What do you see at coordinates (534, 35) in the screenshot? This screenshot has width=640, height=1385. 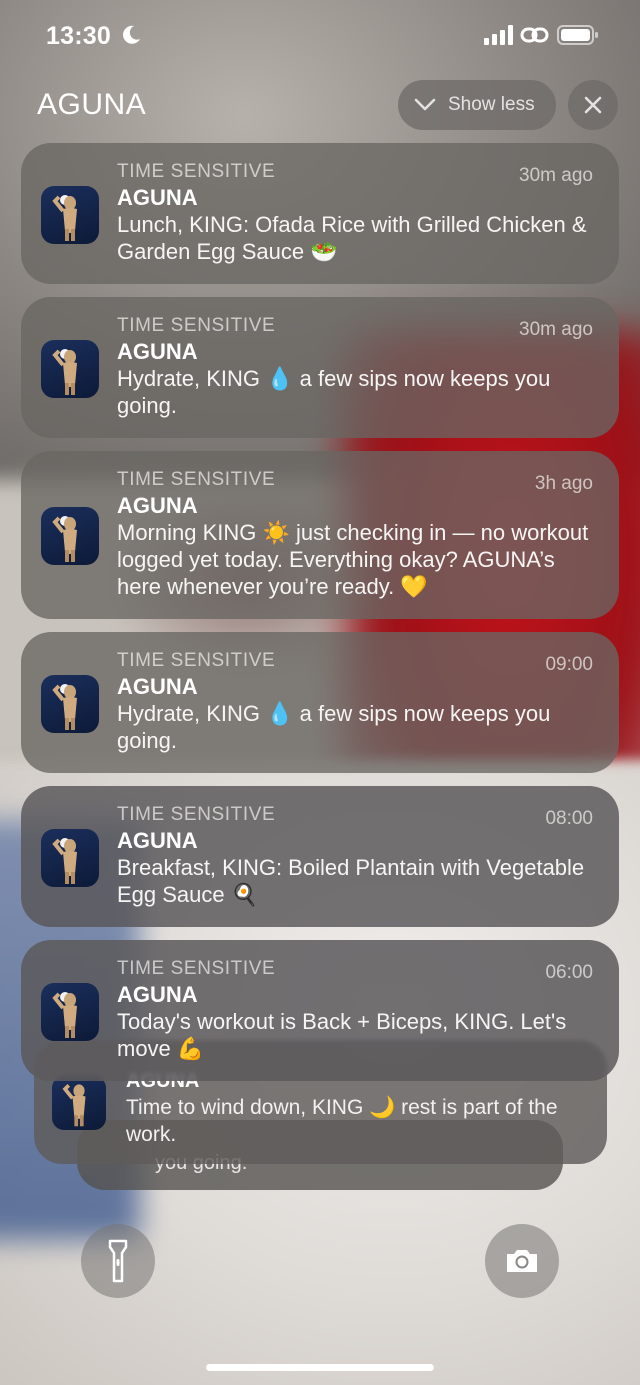 I see `personal-hotspot-icon` at bounding box center [534, 35].